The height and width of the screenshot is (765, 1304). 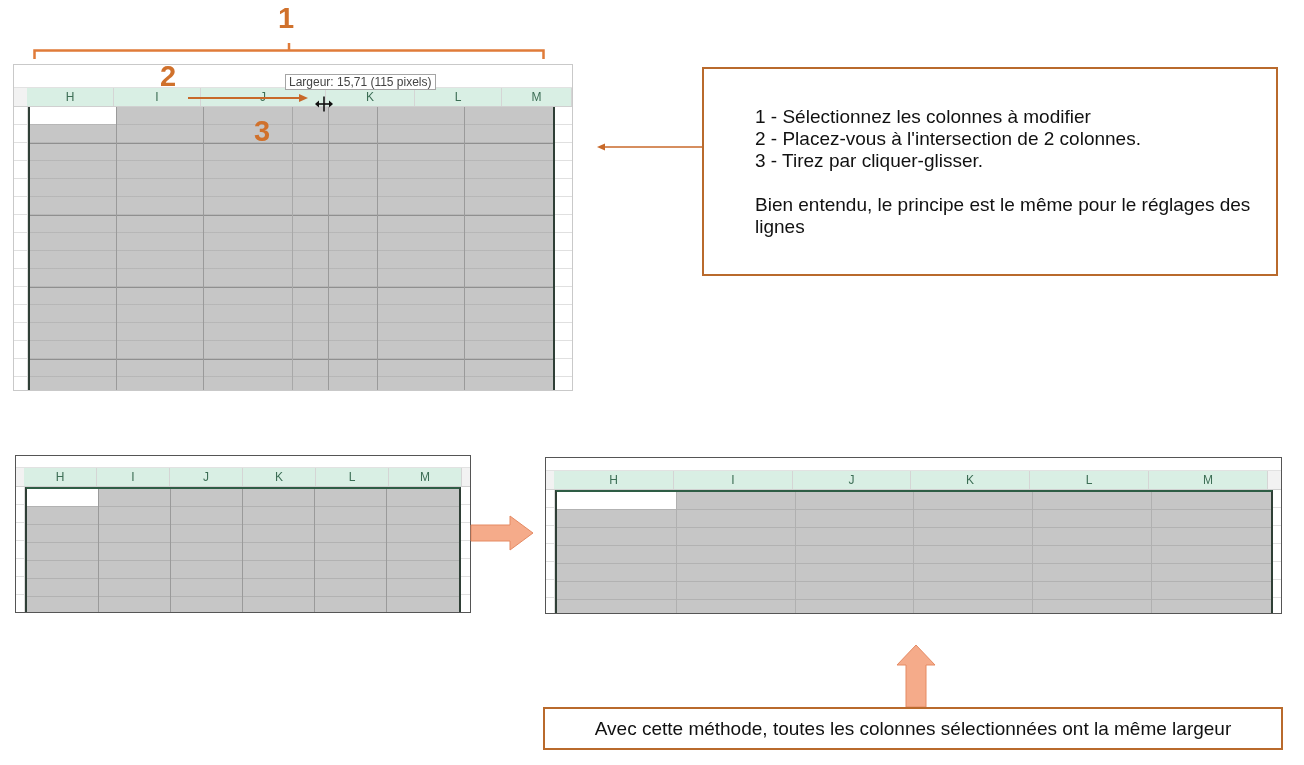 I want to click on active-cell, so click(x=62, y=497).